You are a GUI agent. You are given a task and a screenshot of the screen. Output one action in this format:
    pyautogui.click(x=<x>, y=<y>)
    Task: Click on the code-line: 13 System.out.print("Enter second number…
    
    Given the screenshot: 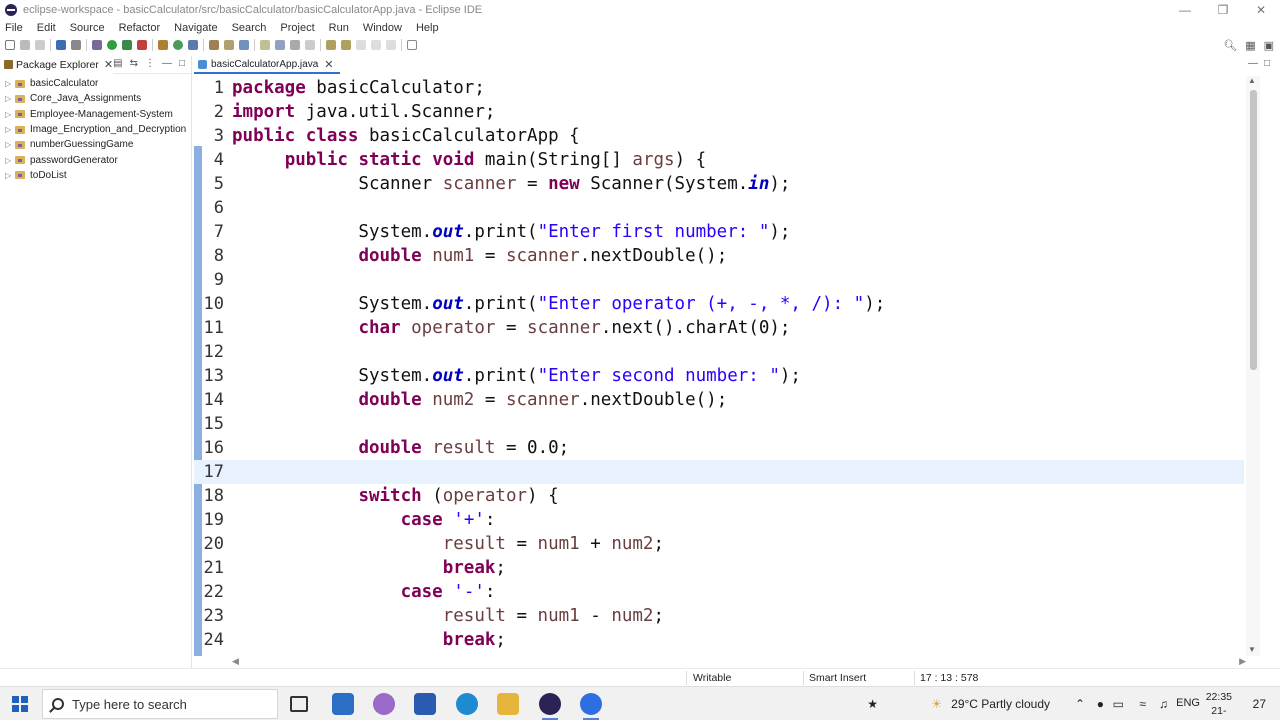 What is the action you would take?
    pyautogui.click(x=719, y=376)
    